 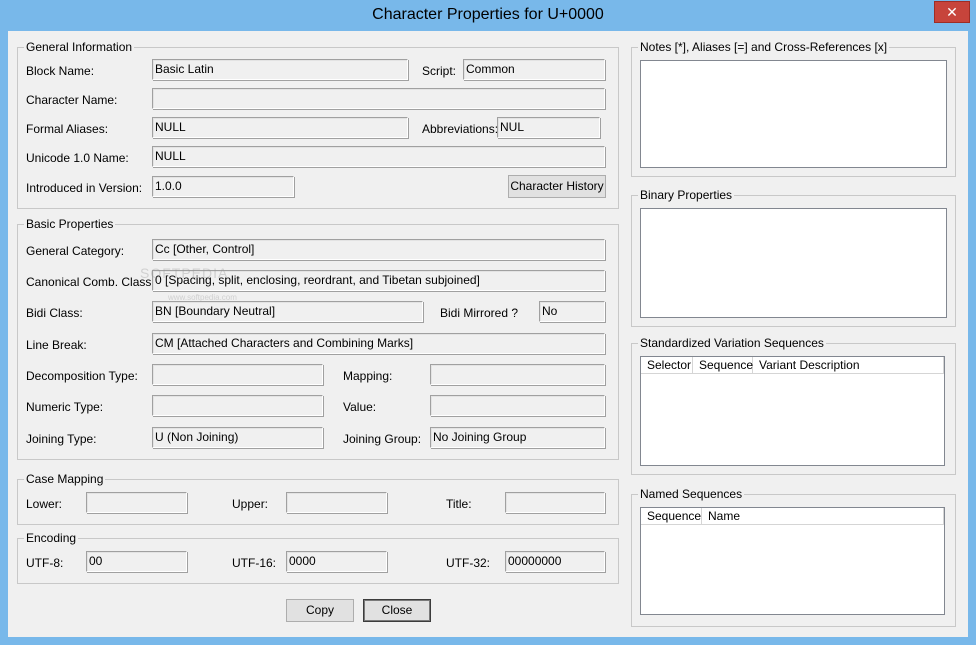 What do you see at coordinates (686, 195) in the screenshot?
I see `binary-properties-title: Binary Properties` at bounding box center [686, 195].